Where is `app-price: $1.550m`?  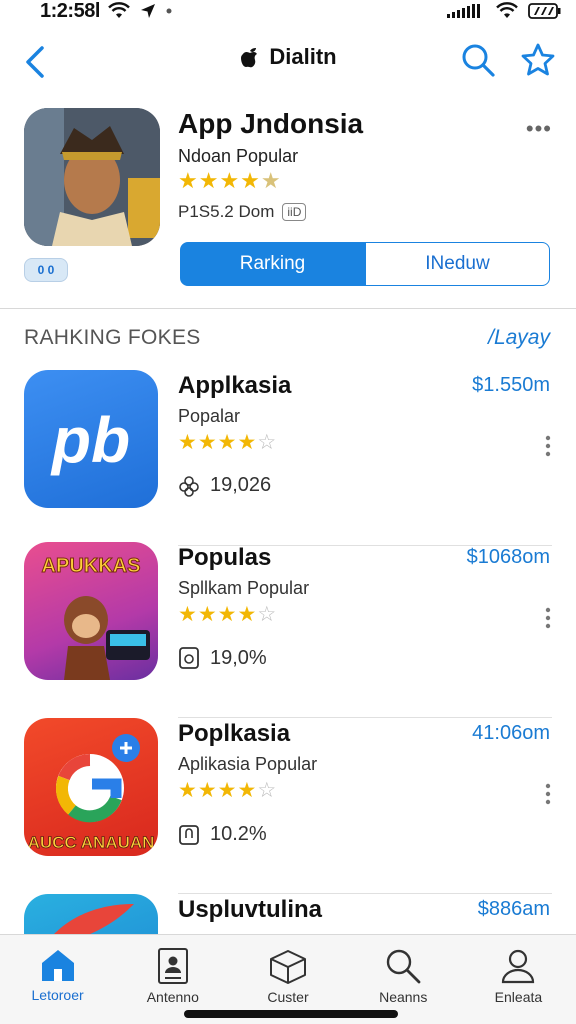 app-price: $1.550m is located at coordinates (511, 385).